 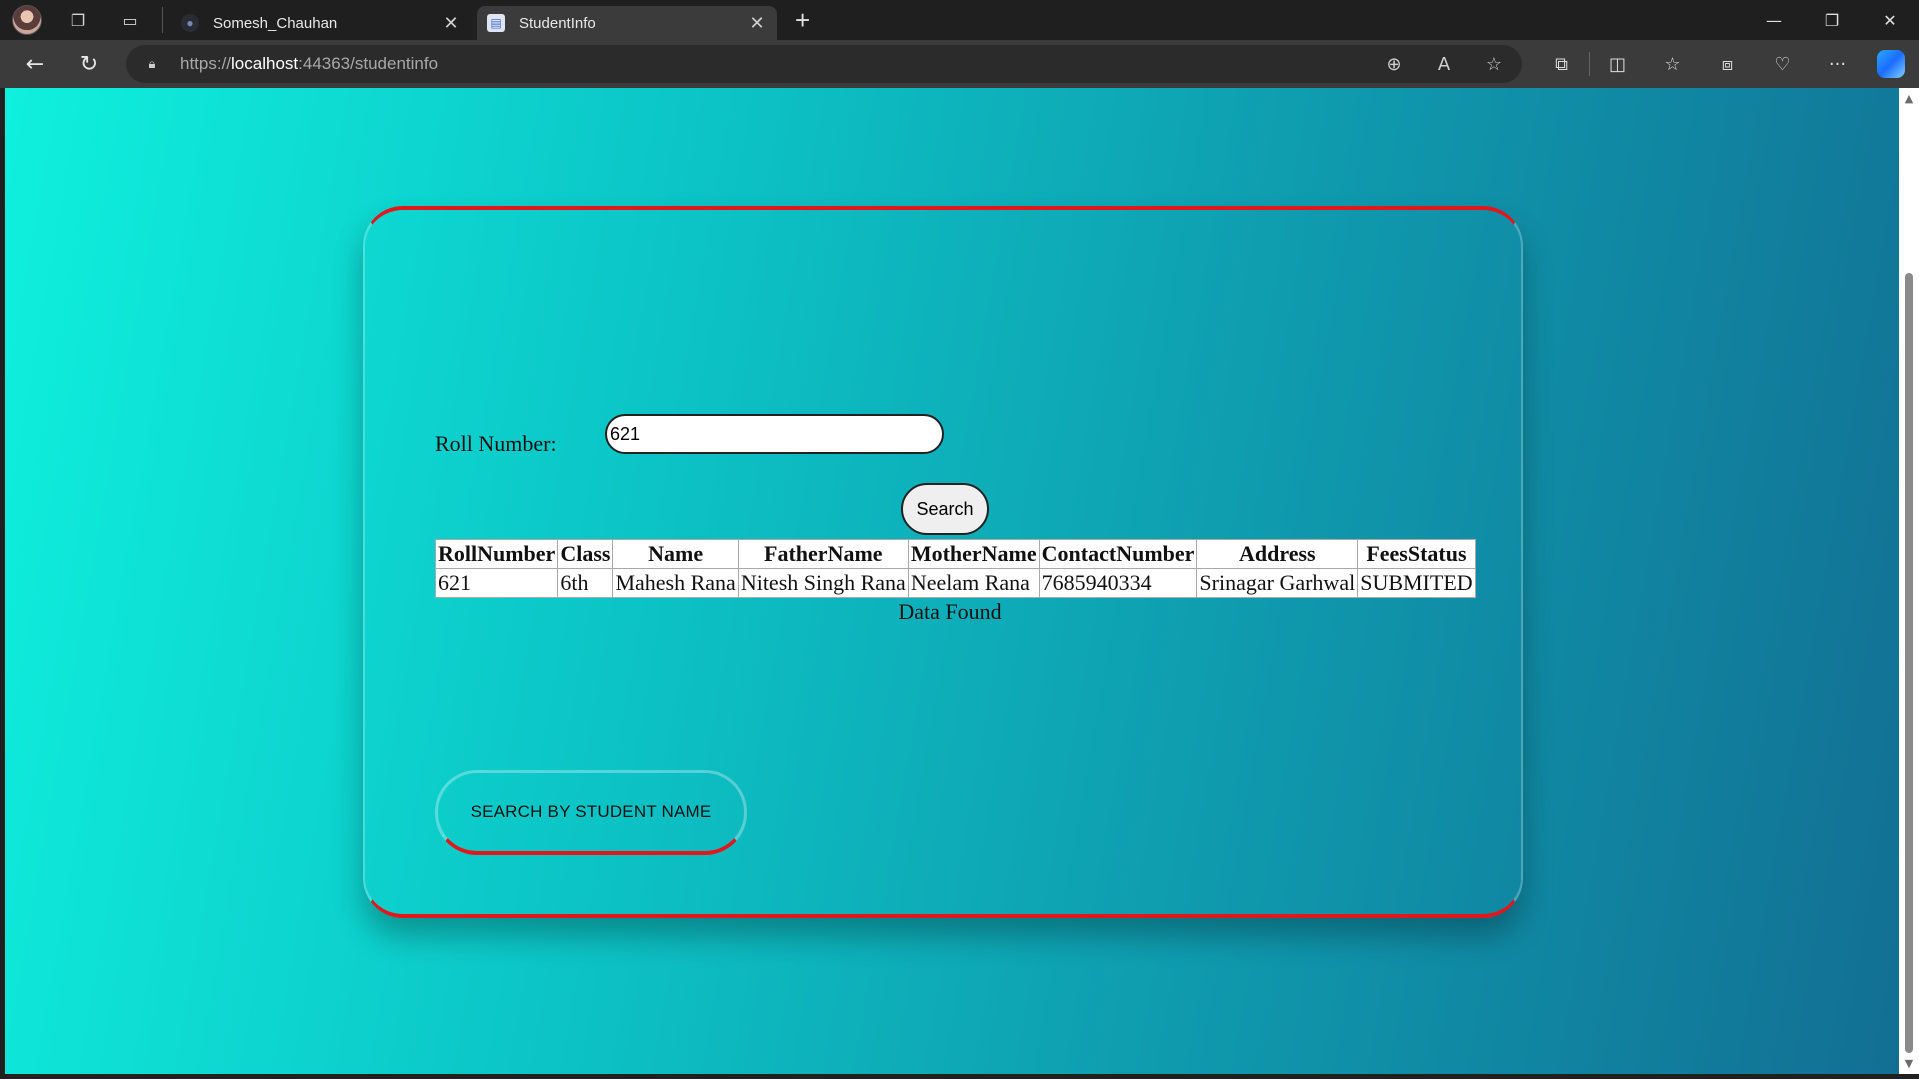 What do you see at coordinates (1890, 20) in the screenshot?
I see `close-window-icon: ✕` at bounding box center [1890, 20].